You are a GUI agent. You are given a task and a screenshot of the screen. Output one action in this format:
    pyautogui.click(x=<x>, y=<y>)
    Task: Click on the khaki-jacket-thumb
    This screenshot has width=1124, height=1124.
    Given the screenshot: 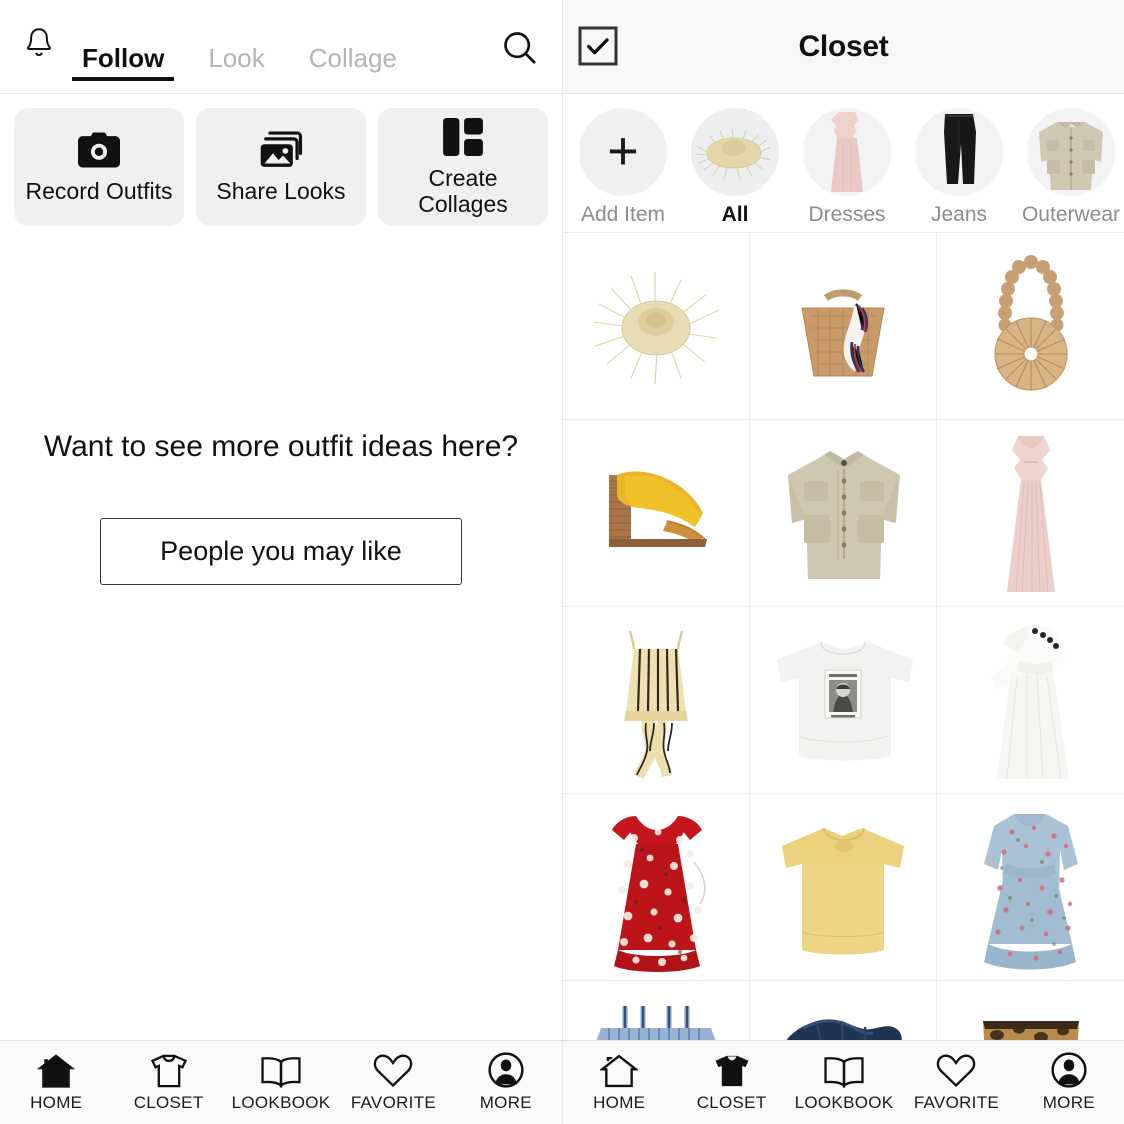 What is the action you would take?
    pyautogui.click(x=1071, y=152)
    